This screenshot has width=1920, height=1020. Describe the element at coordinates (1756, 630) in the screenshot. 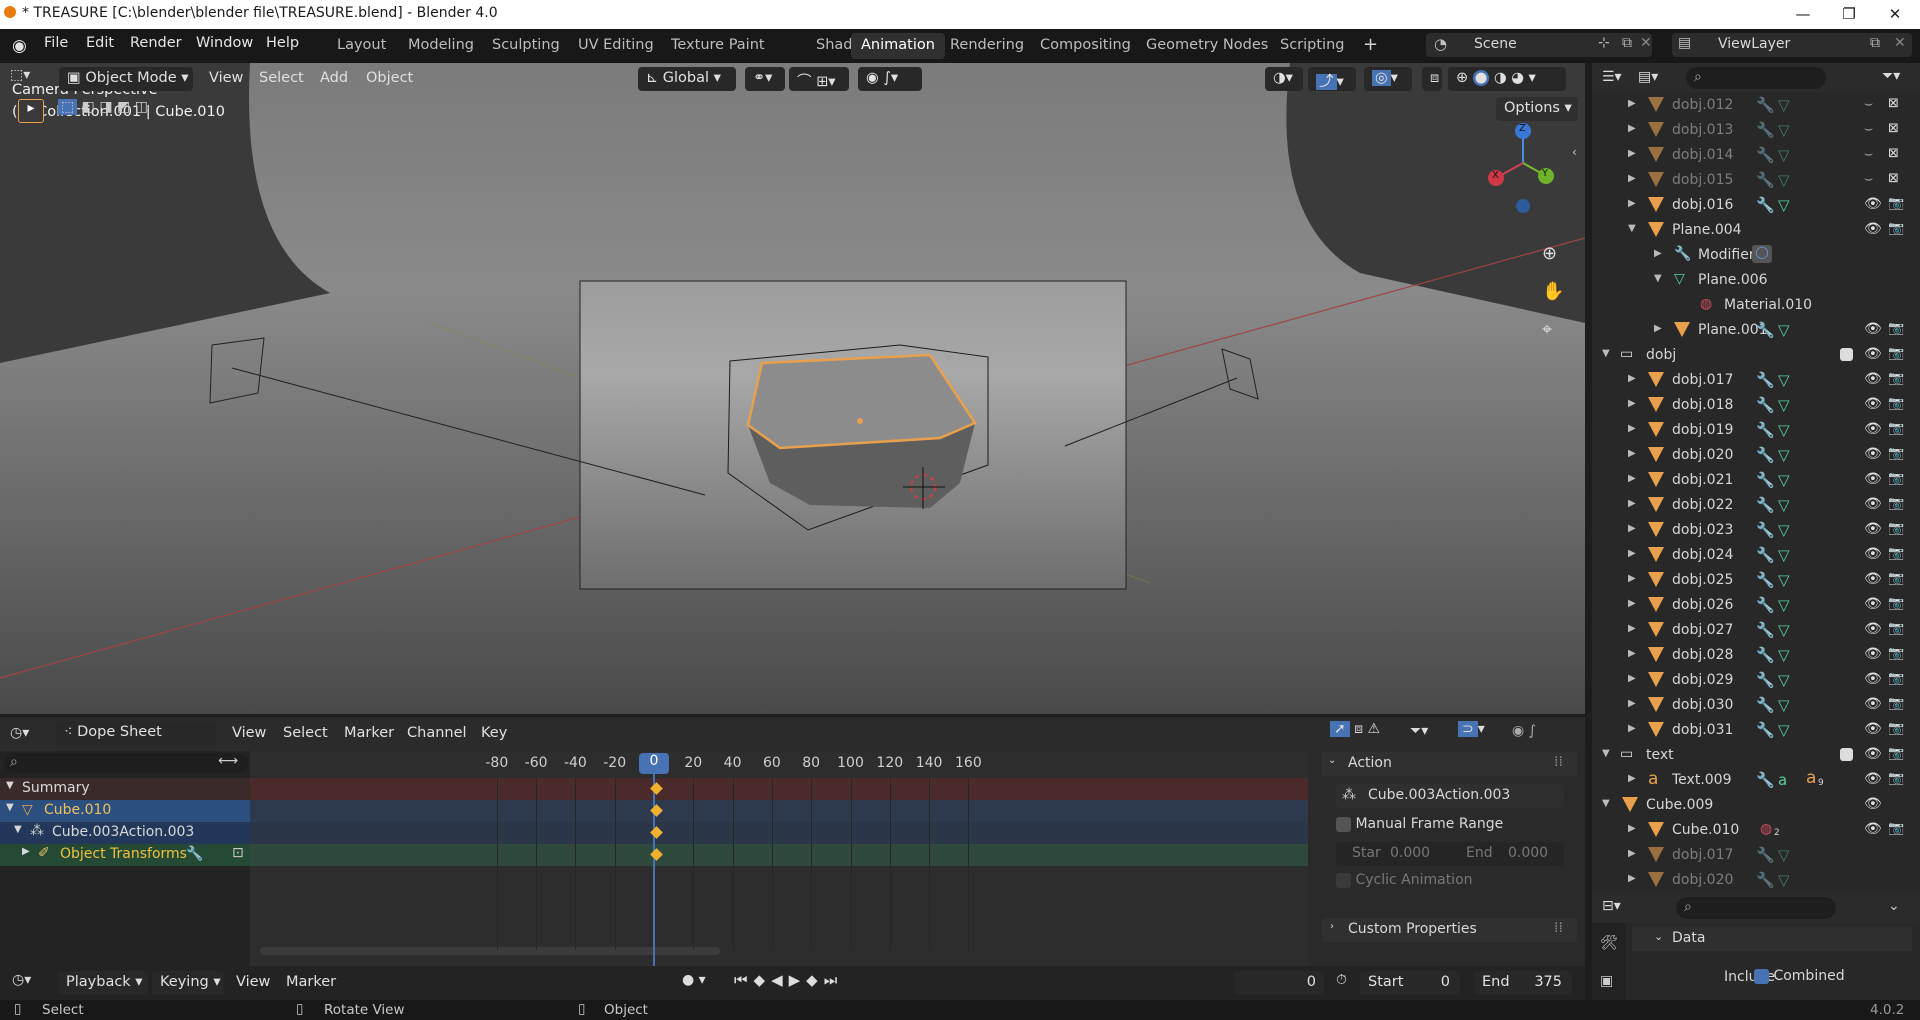

I see `outliner-row: ▶ dobj.027 🔧 ▽ 👁 📷` at that location.